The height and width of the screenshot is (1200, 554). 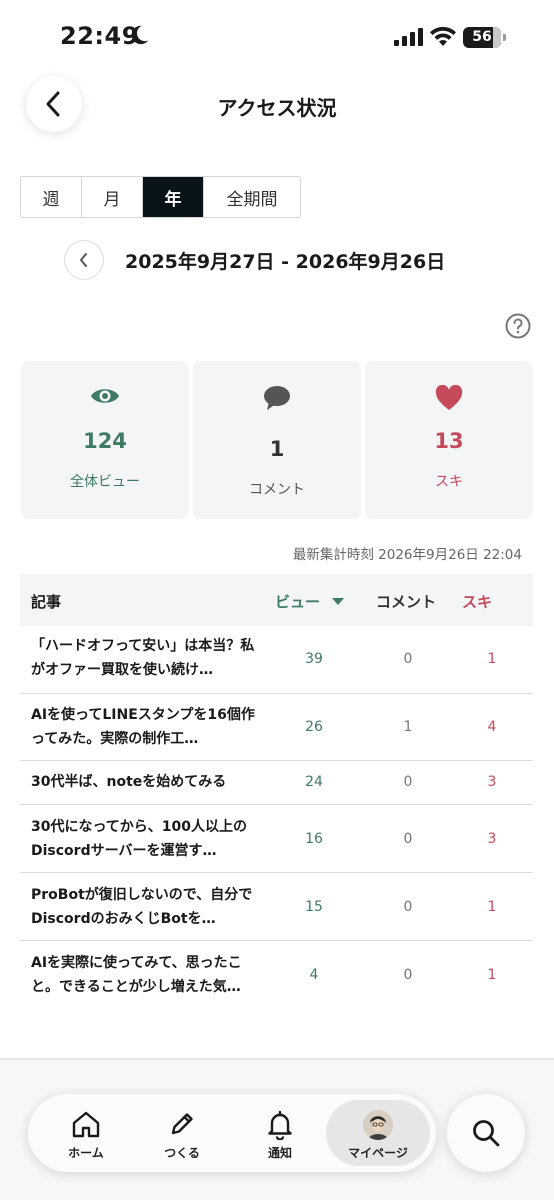 I want to click on stat-views-label: 全体ビュー, so click(x=105, y=482).